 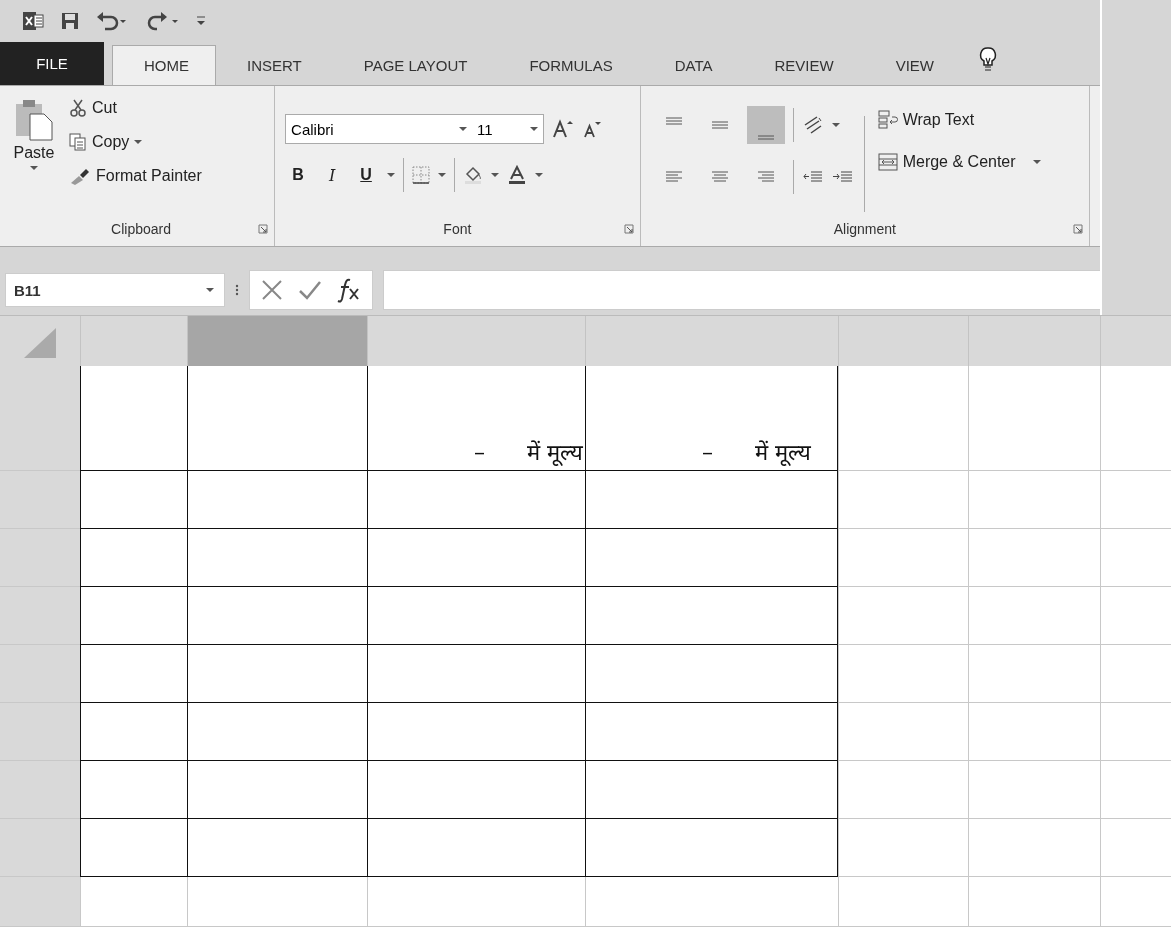 What do you see at coordinates (959, 162) in the screenshot?
I see `merge-center-button: Merge & Center` at bounding box center [959, 162].